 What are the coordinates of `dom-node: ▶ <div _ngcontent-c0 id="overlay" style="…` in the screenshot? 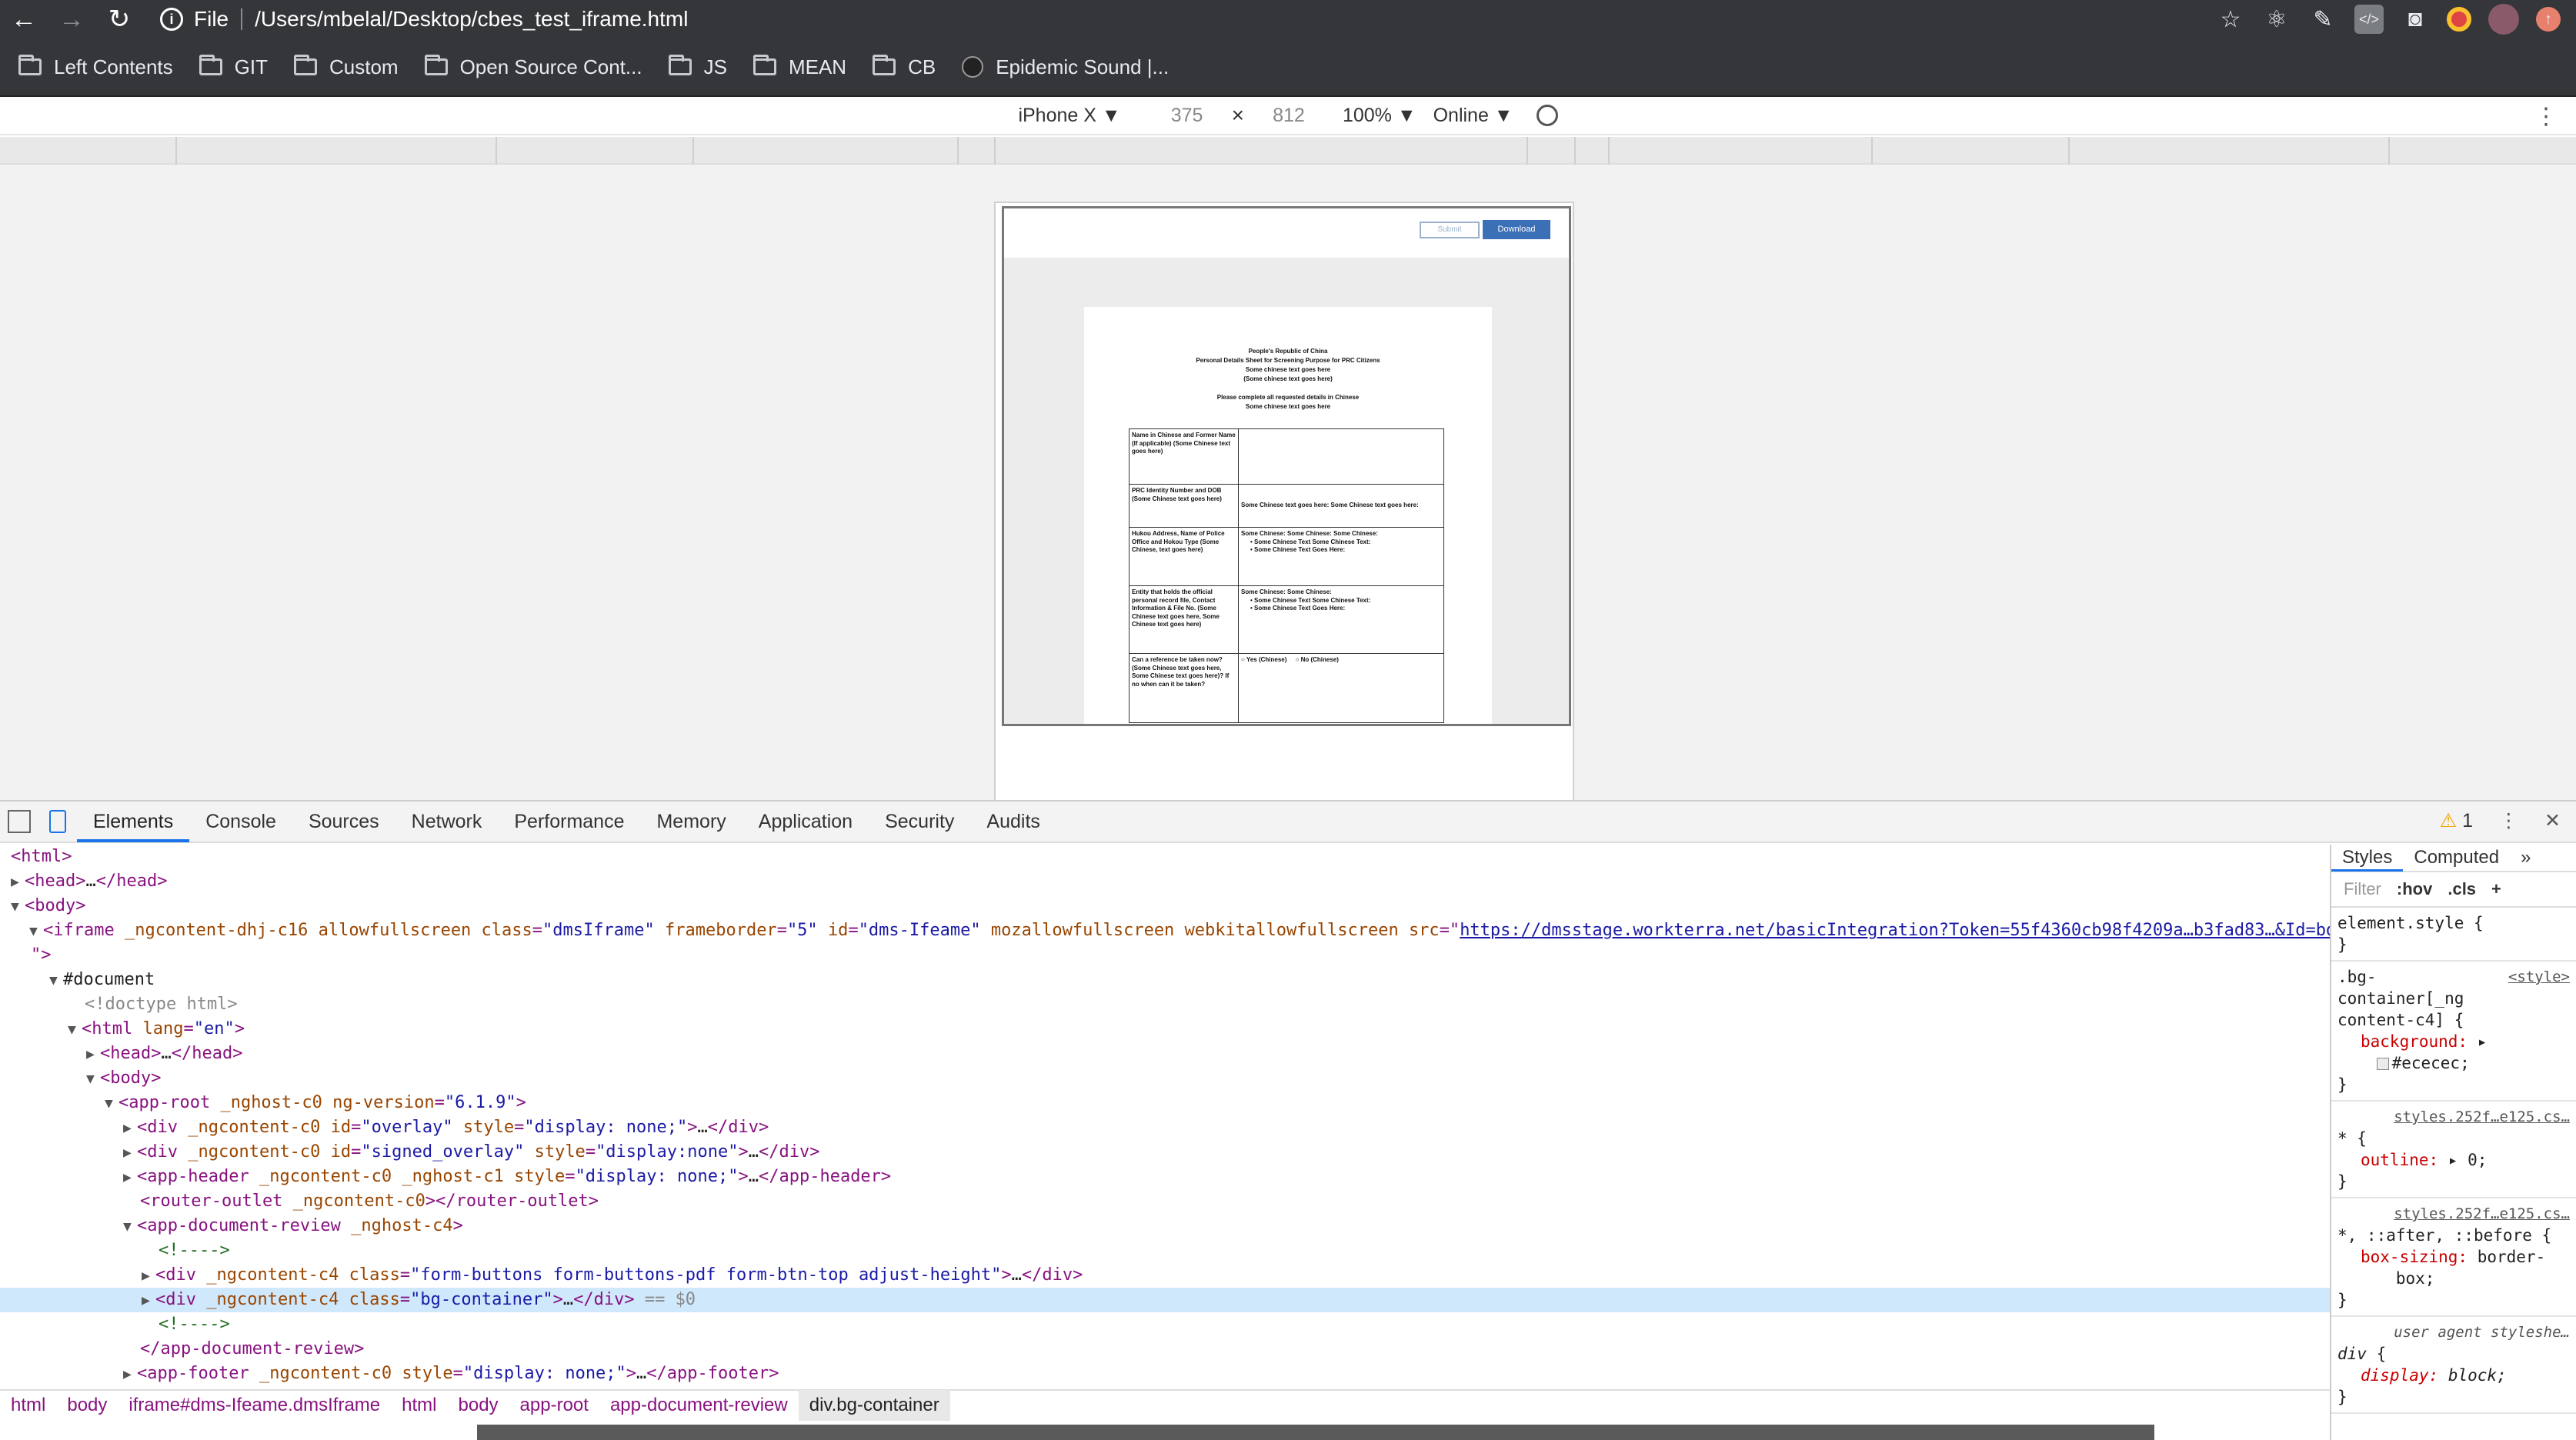 It's located at (1165, 1127).